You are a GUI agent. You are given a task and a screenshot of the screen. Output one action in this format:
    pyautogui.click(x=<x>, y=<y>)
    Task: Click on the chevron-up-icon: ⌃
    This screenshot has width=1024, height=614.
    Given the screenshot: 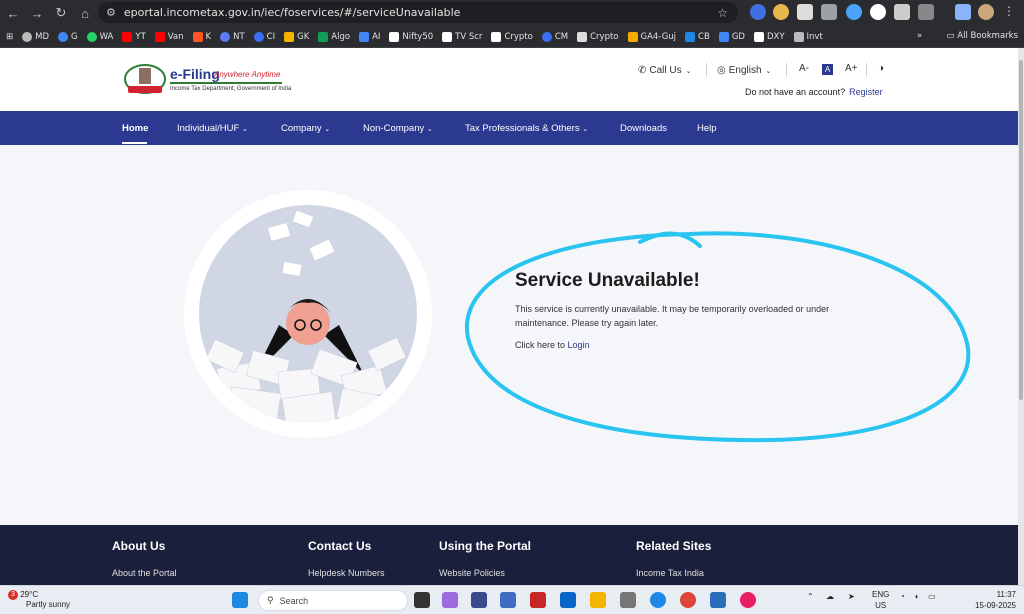 What is the action you would take?
    pyautogui.click(x=810, y=596)
    